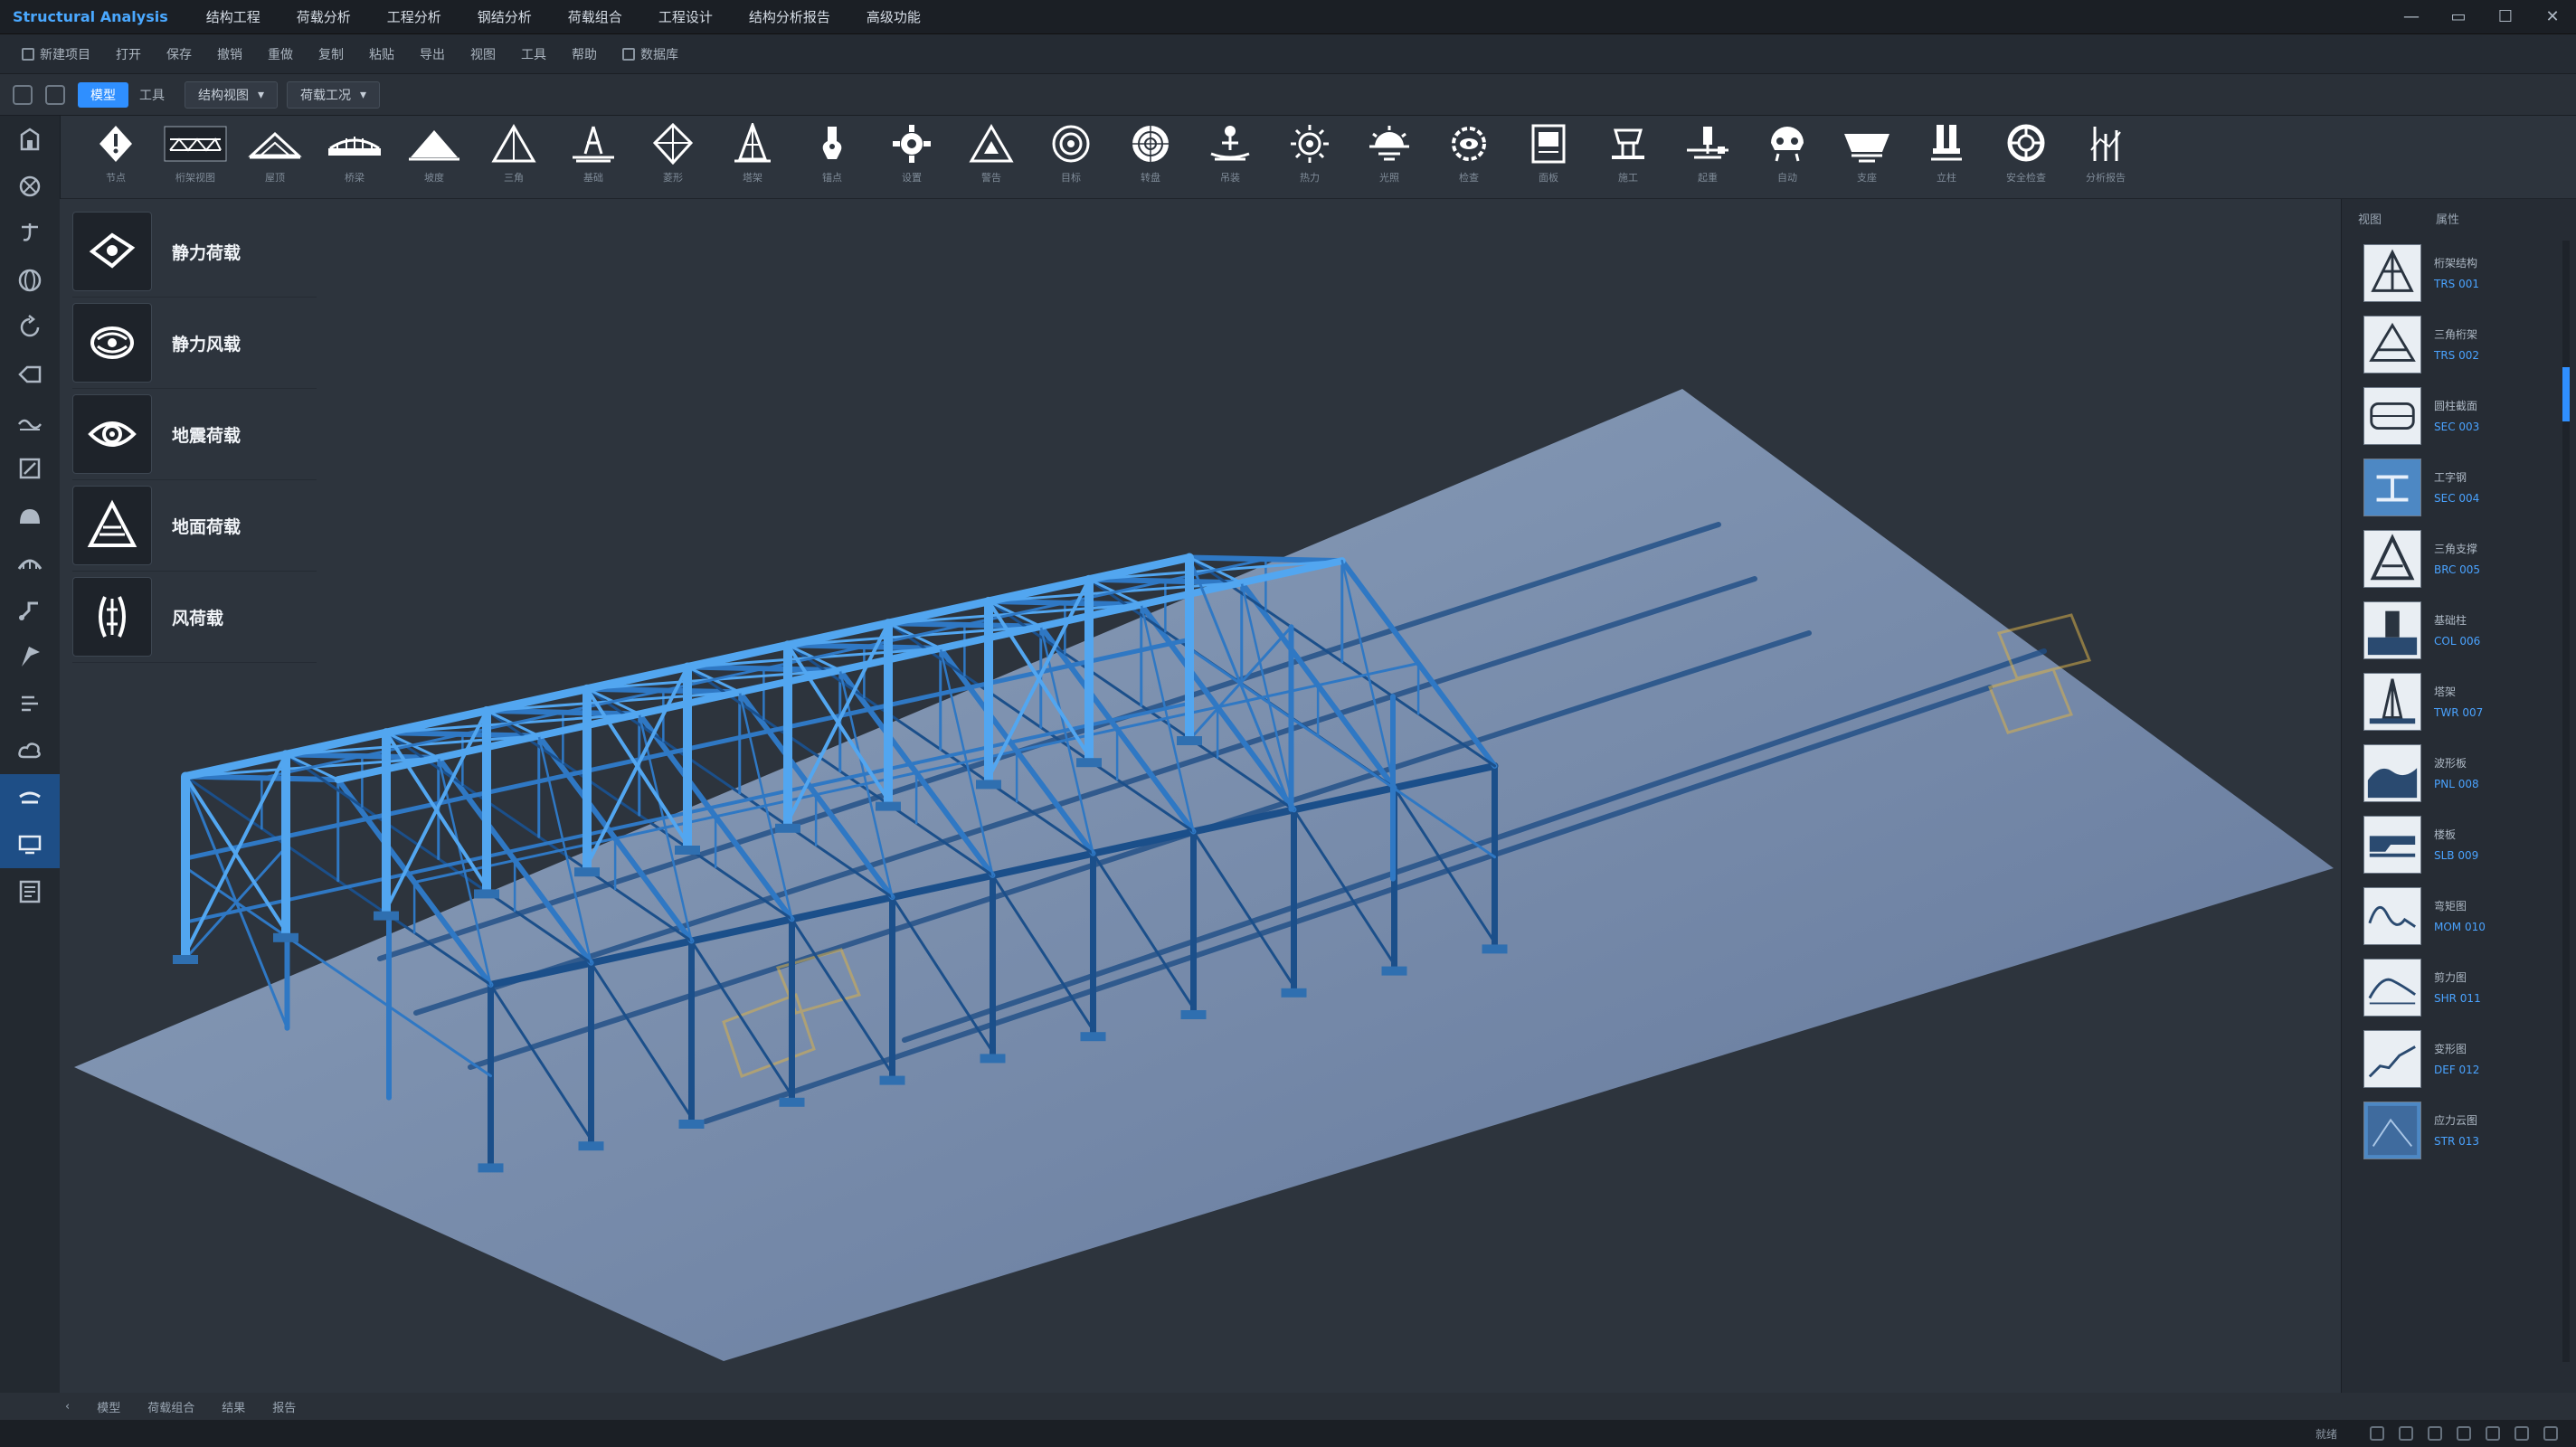 This screenshot has height=1447, width=2576. I want to click on ribbon-tool: 坡度, so click(434, 157).